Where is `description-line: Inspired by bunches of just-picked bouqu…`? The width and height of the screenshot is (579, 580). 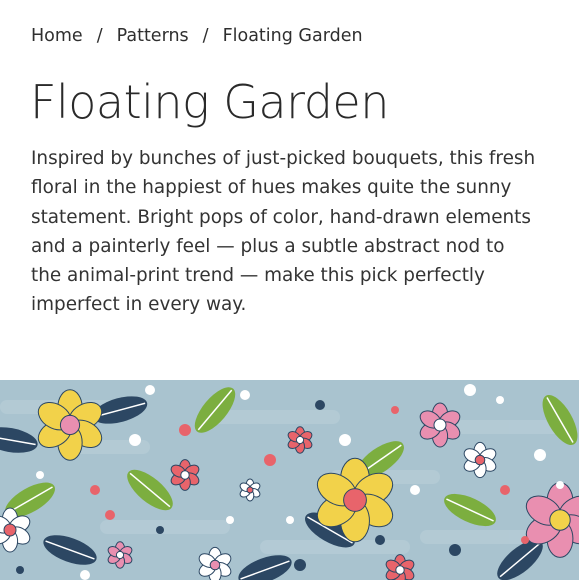 description-line: Inspired by bunches of just-picked bouqu… is located at coordinates (283, 158).